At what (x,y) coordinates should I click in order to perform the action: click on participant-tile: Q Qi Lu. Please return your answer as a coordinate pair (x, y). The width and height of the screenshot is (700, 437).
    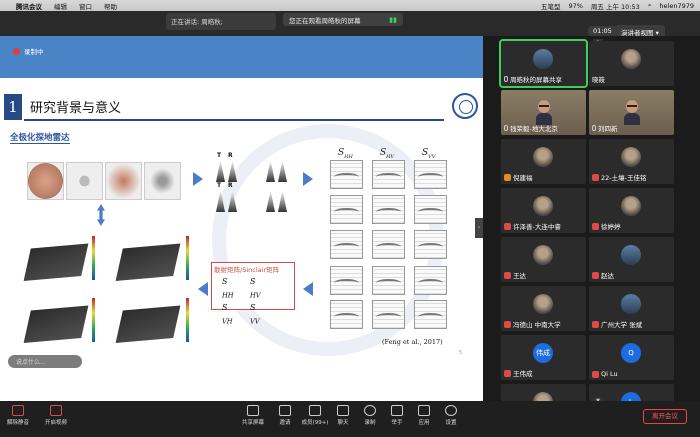
    Looking at the image, I should click on (631, 357).